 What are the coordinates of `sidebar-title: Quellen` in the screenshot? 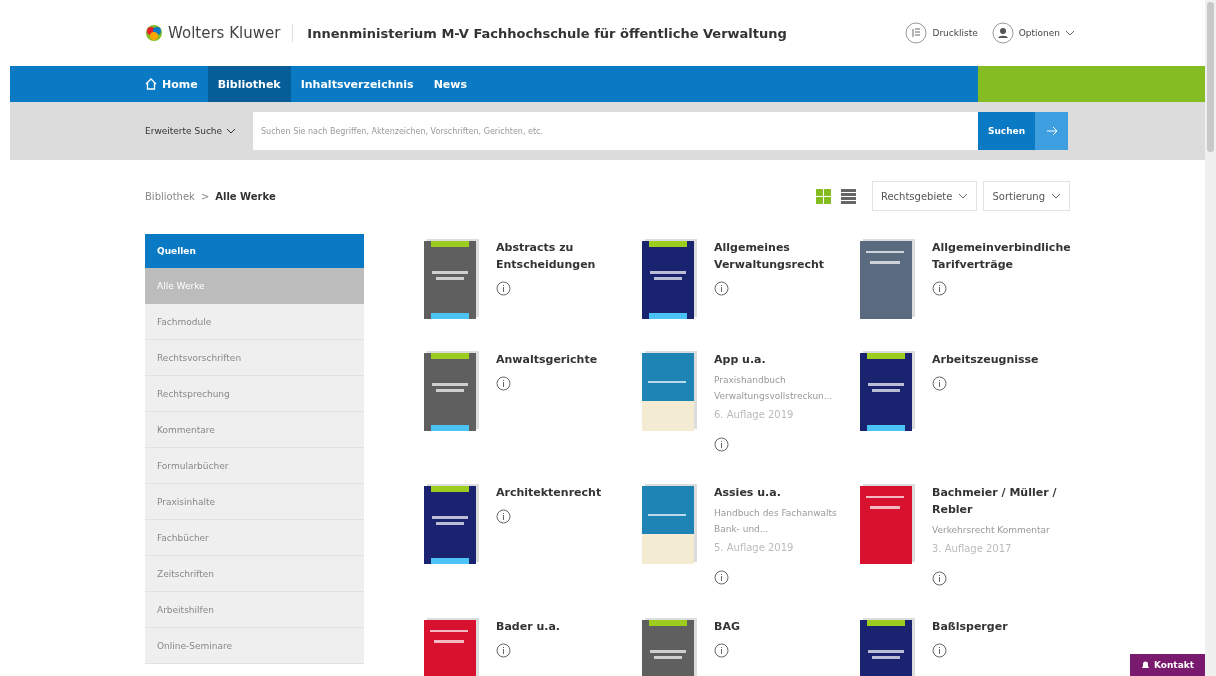 It's located at (254, 251).